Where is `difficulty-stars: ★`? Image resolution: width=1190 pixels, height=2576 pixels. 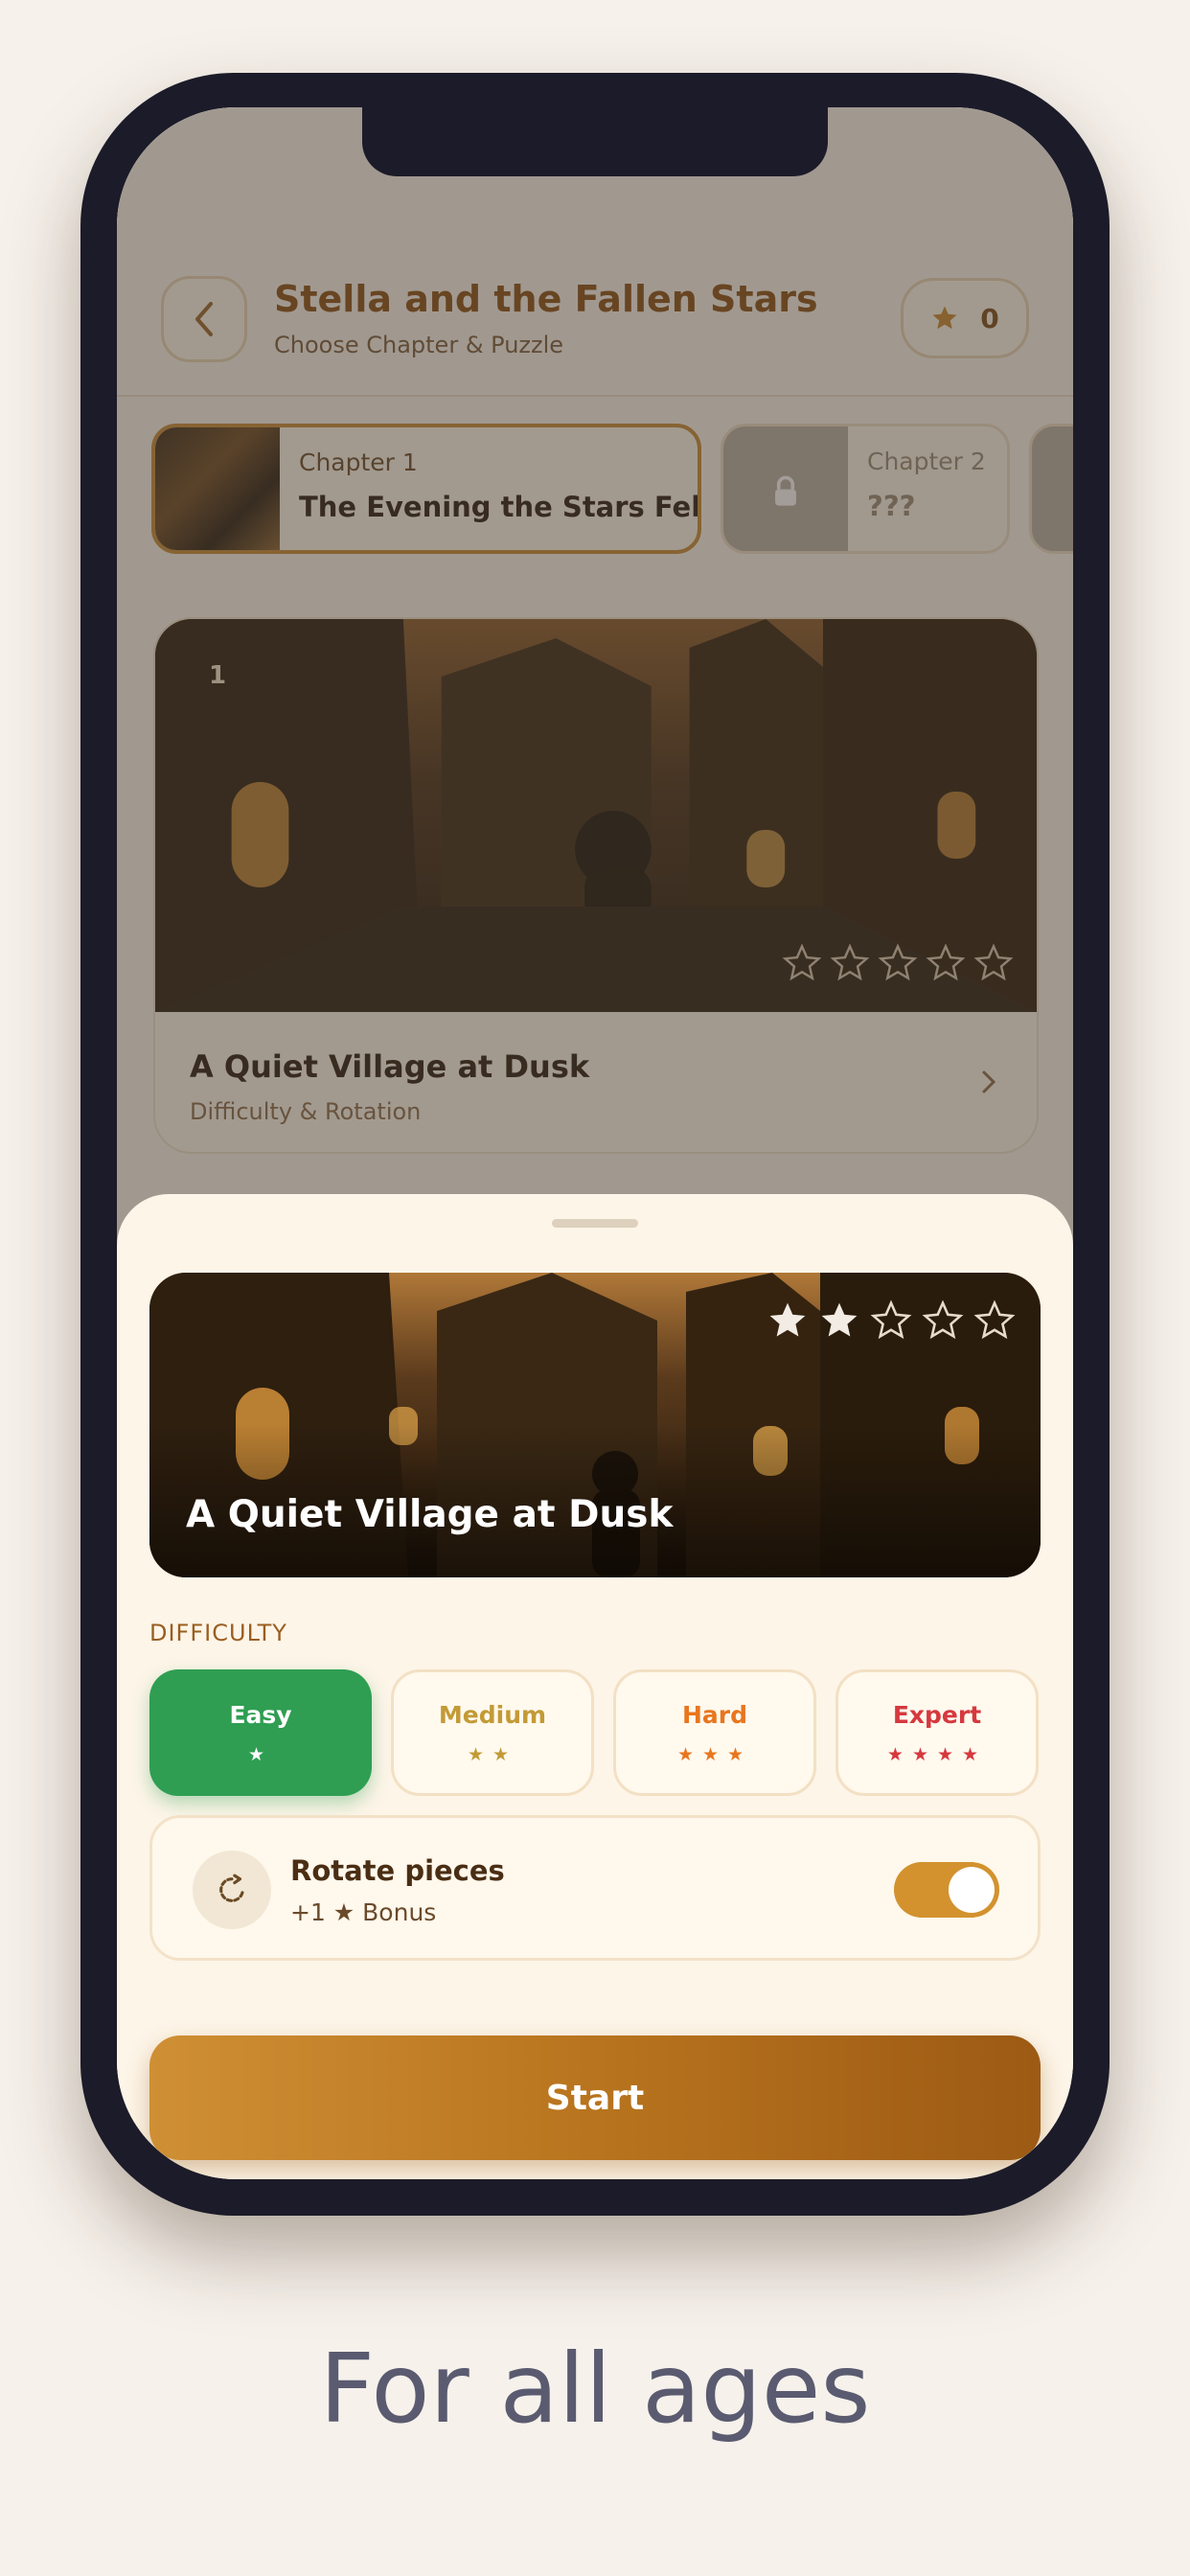 difficulty-stars: ★ is located at coordinates (261, 1754).